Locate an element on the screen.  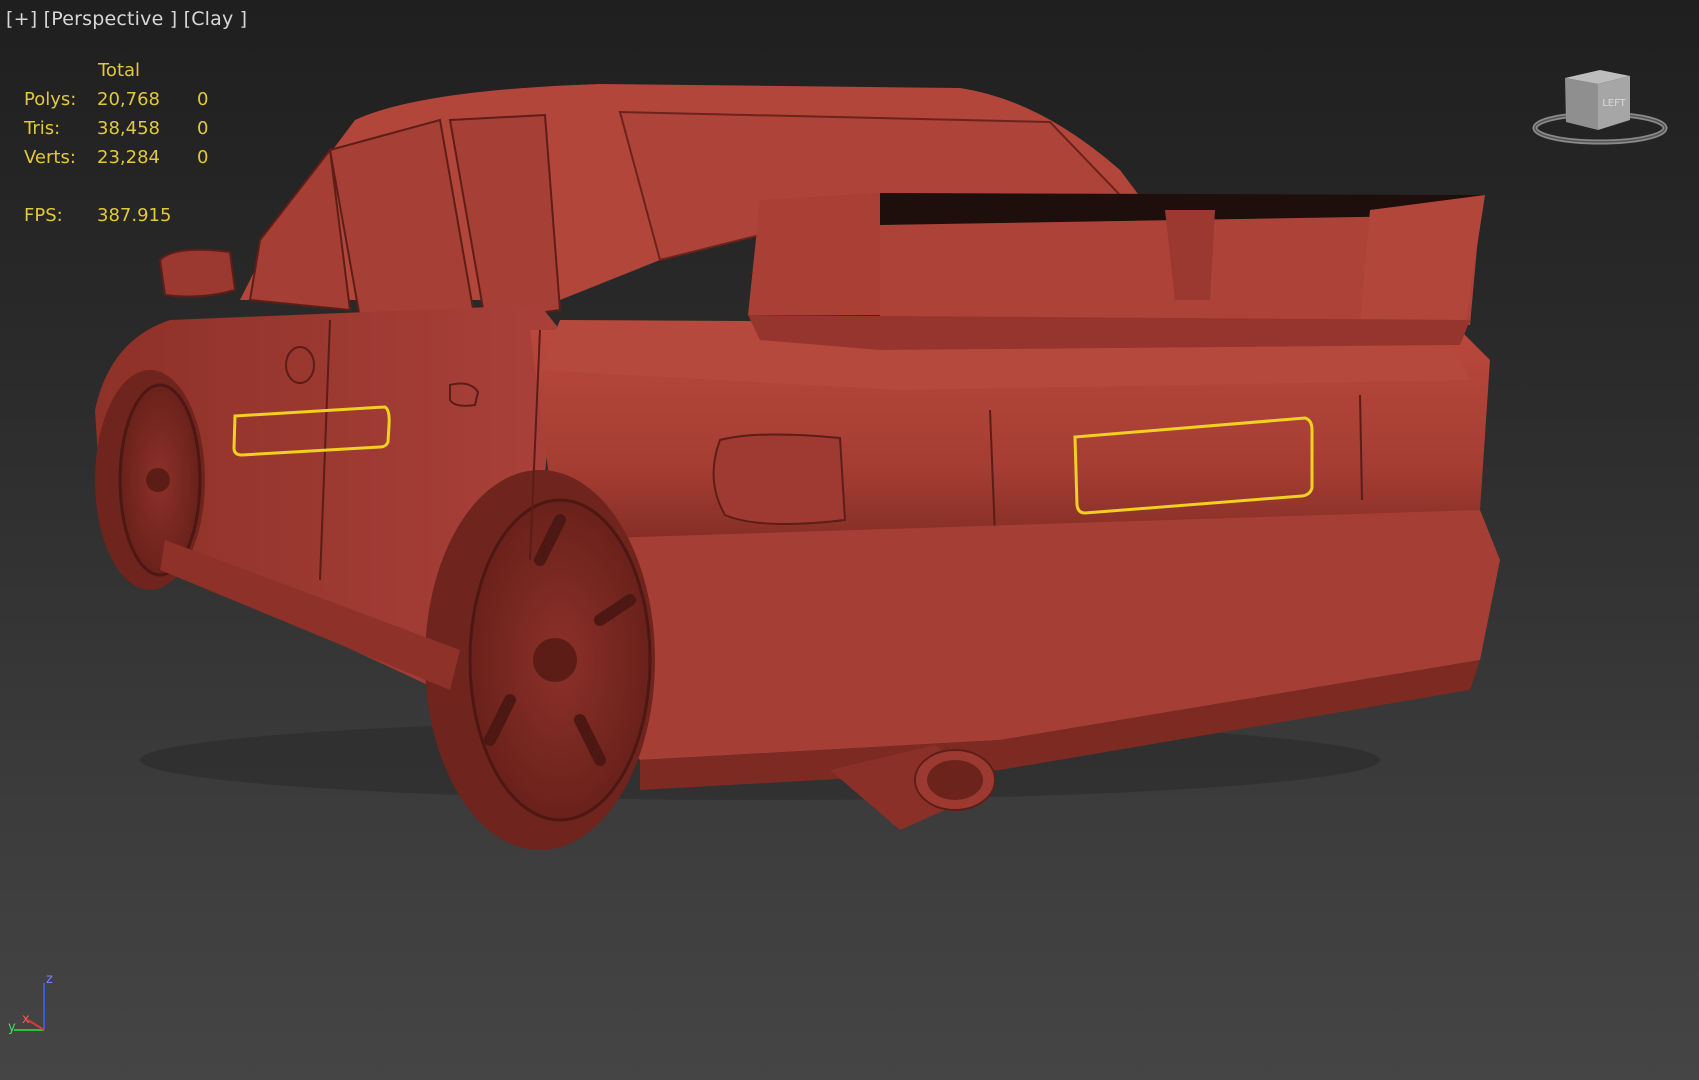
viewport-label: [+] [Perspective ] [Clay ] is located at coordinates (126, 19).